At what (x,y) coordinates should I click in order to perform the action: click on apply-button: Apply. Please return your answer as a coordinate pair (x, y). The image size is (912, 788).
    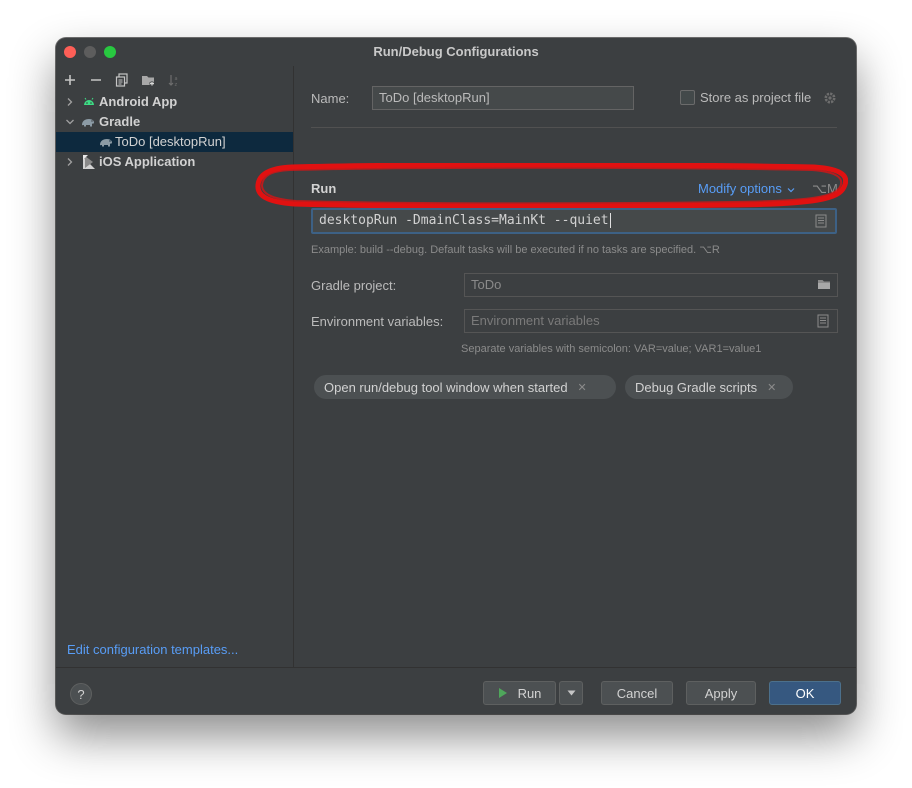
    Looking at the image, I should click on (721, 693).